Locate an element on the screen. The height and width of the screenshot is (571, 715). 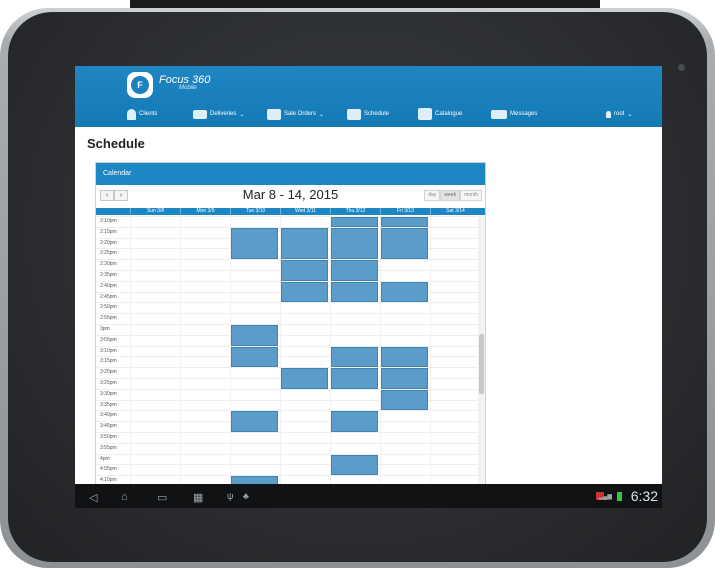
view-week-button: week is located at coordinates (450, 195).